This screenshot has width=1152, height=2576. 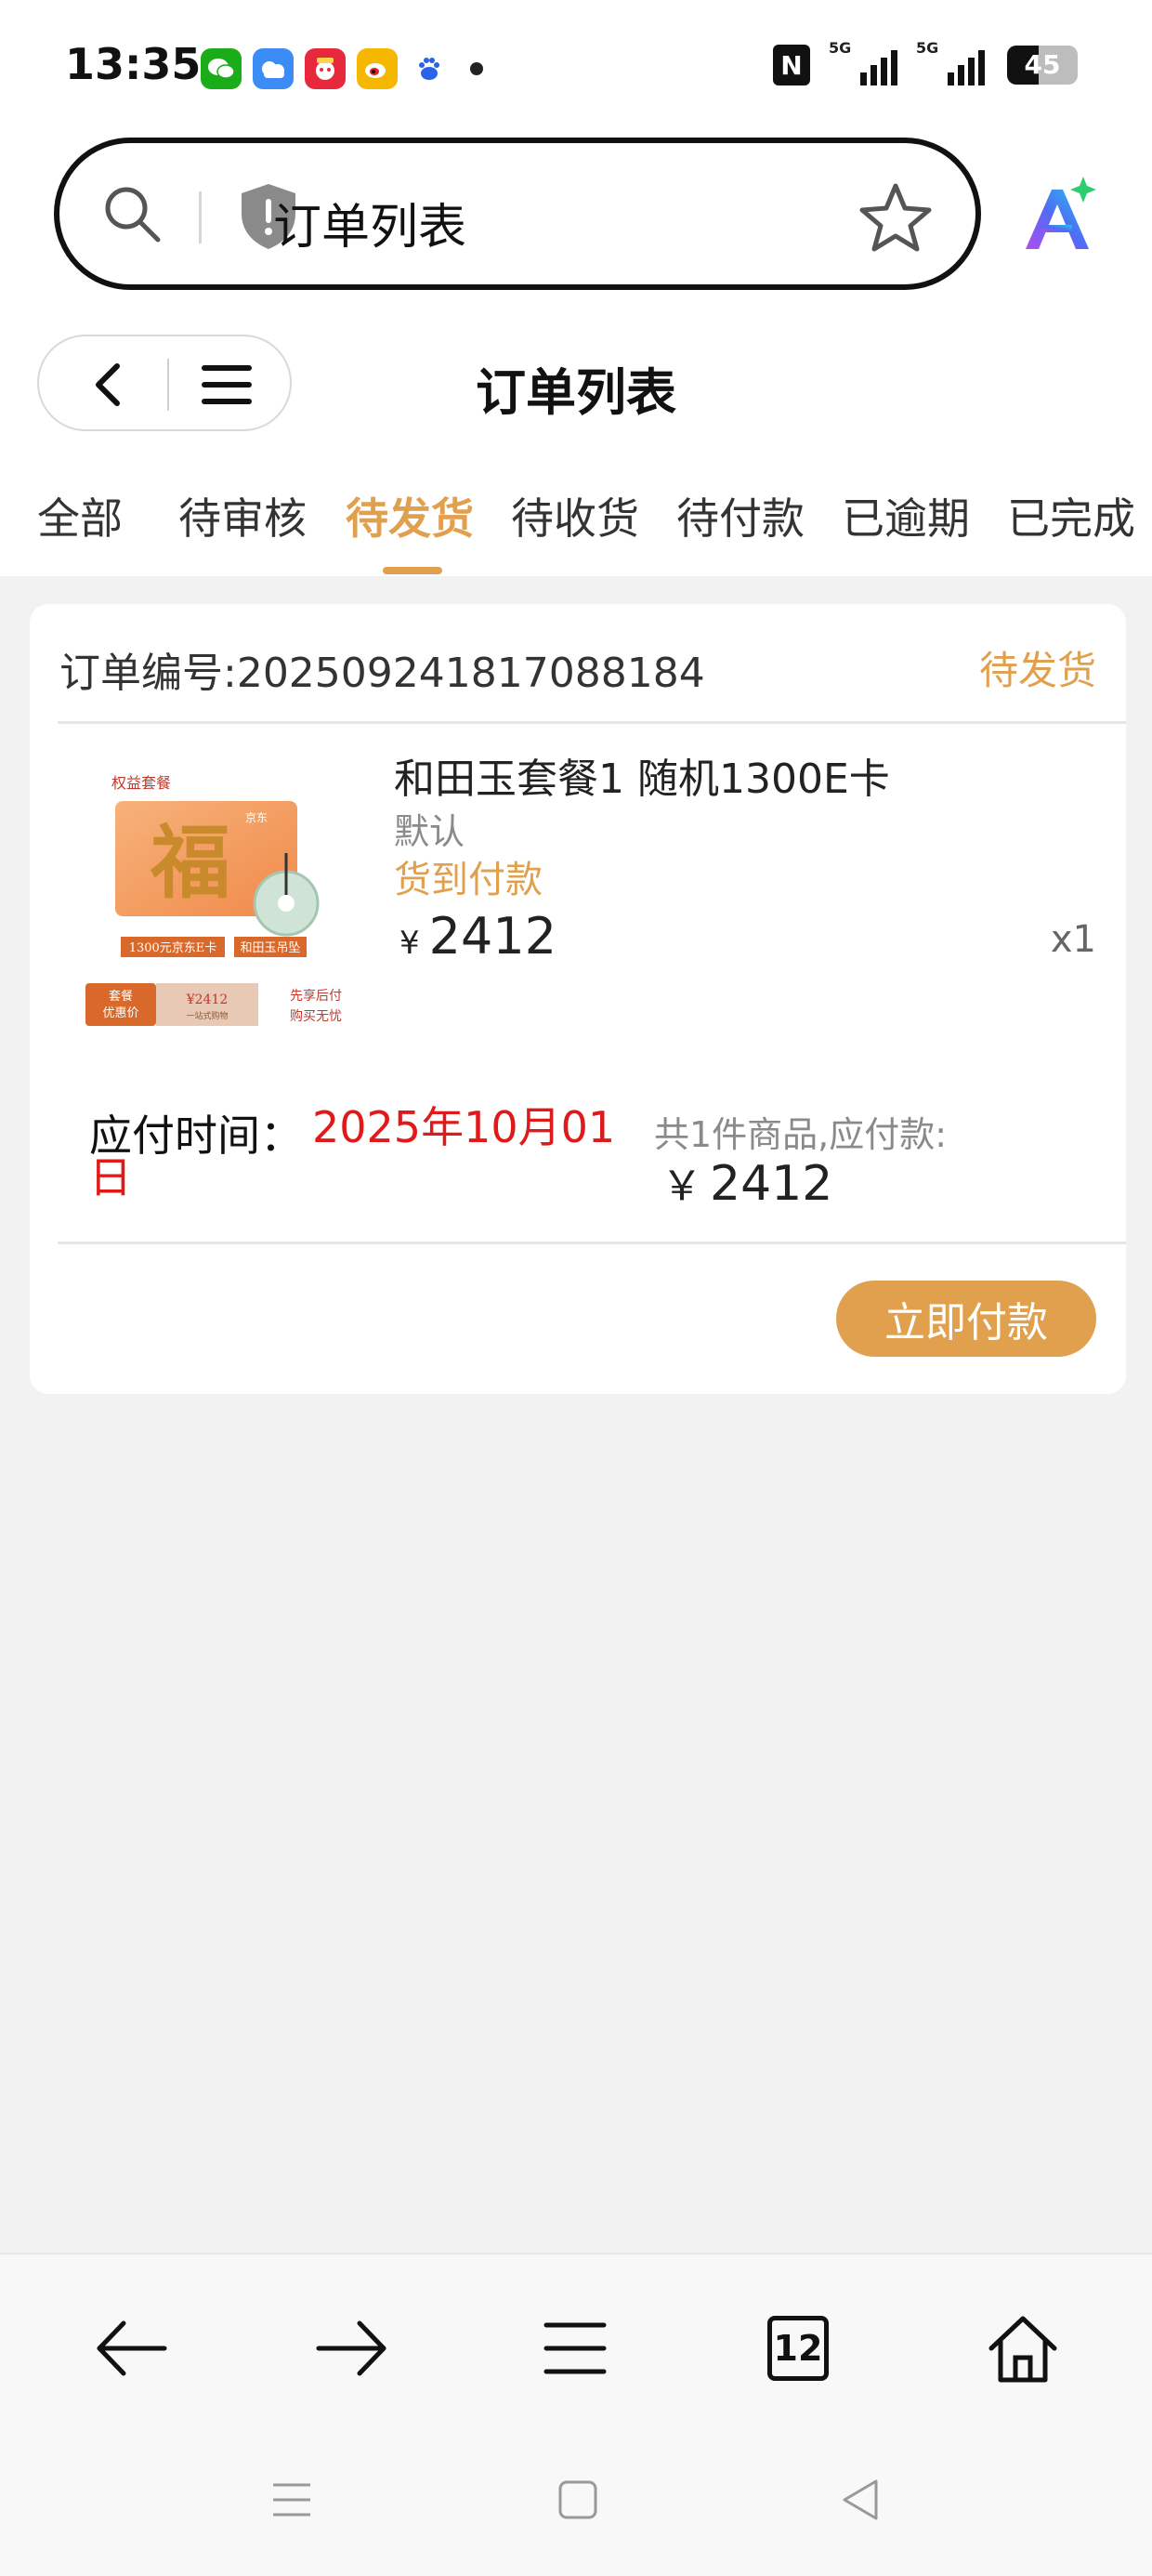 What do you see at coordinates (207, 1015) in the screenshot?
I see `svg-text: 一站式购物` at bounding box center [207, 1015].